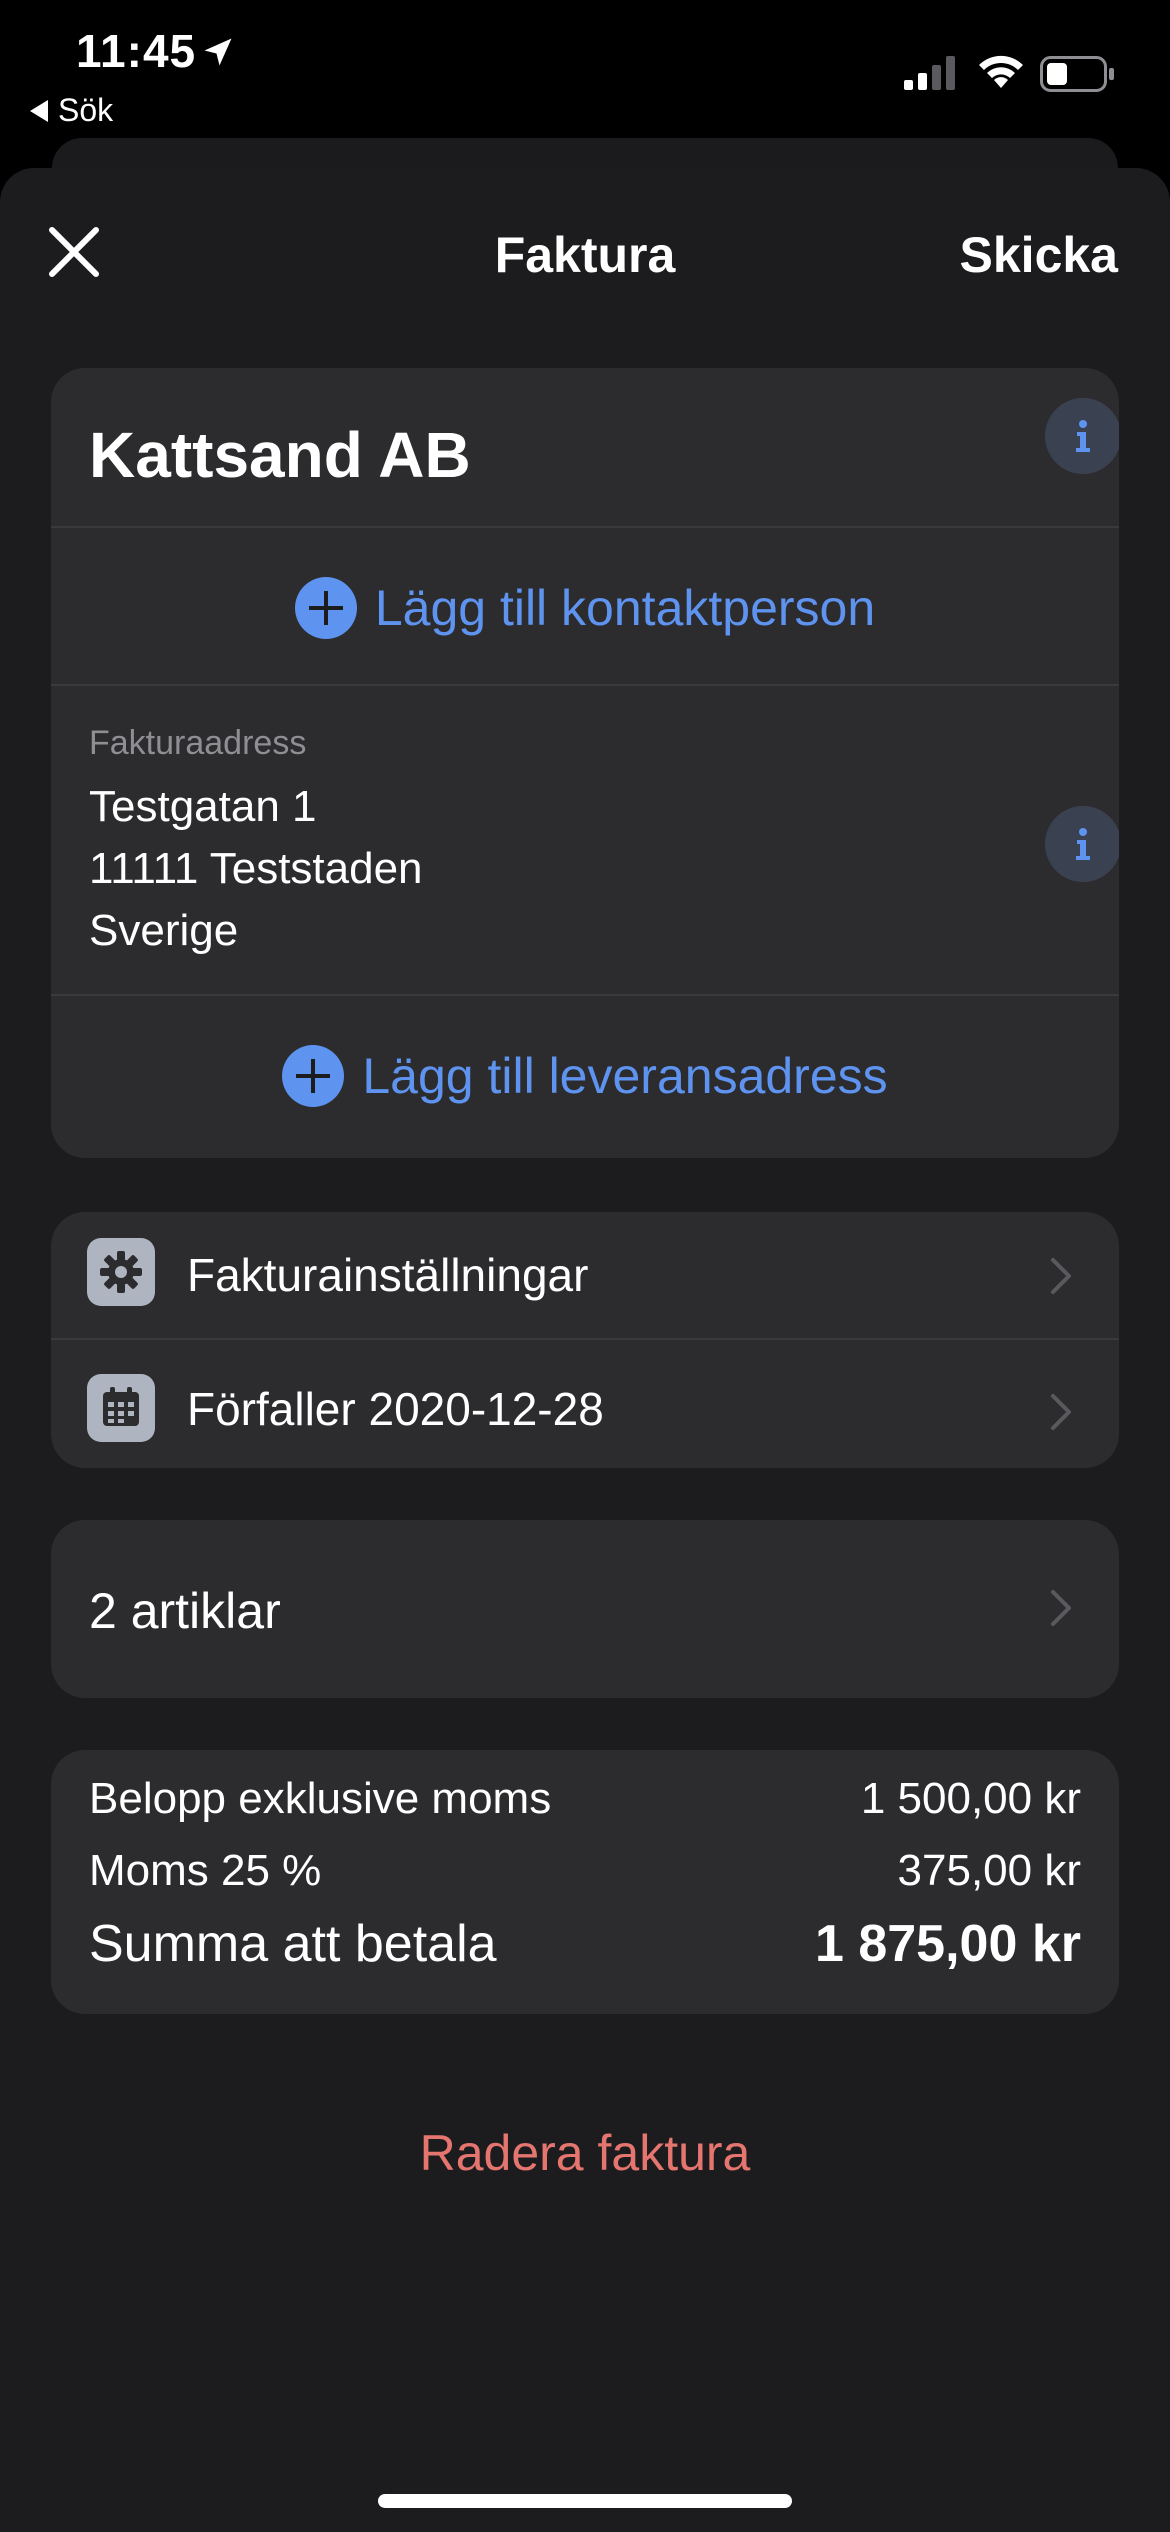  What do you see at coordinates (320, 1798) in the screenshot?
I see `subtotal-label: Belopp exklusive moms` at bounding box center [320, 1798].